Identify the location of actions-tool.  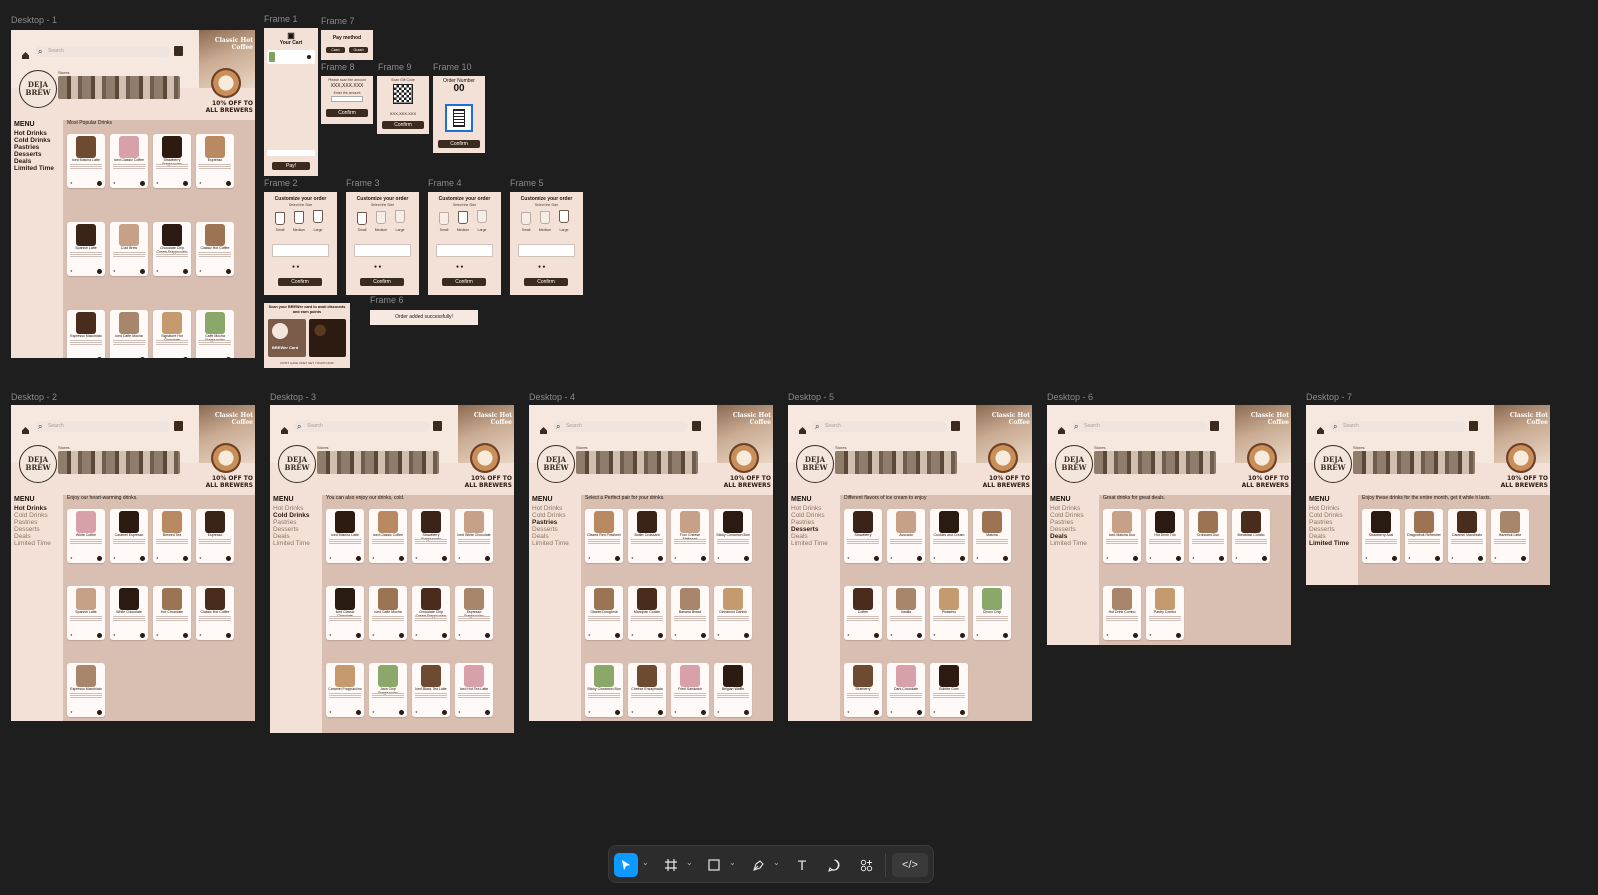
(866, 865).